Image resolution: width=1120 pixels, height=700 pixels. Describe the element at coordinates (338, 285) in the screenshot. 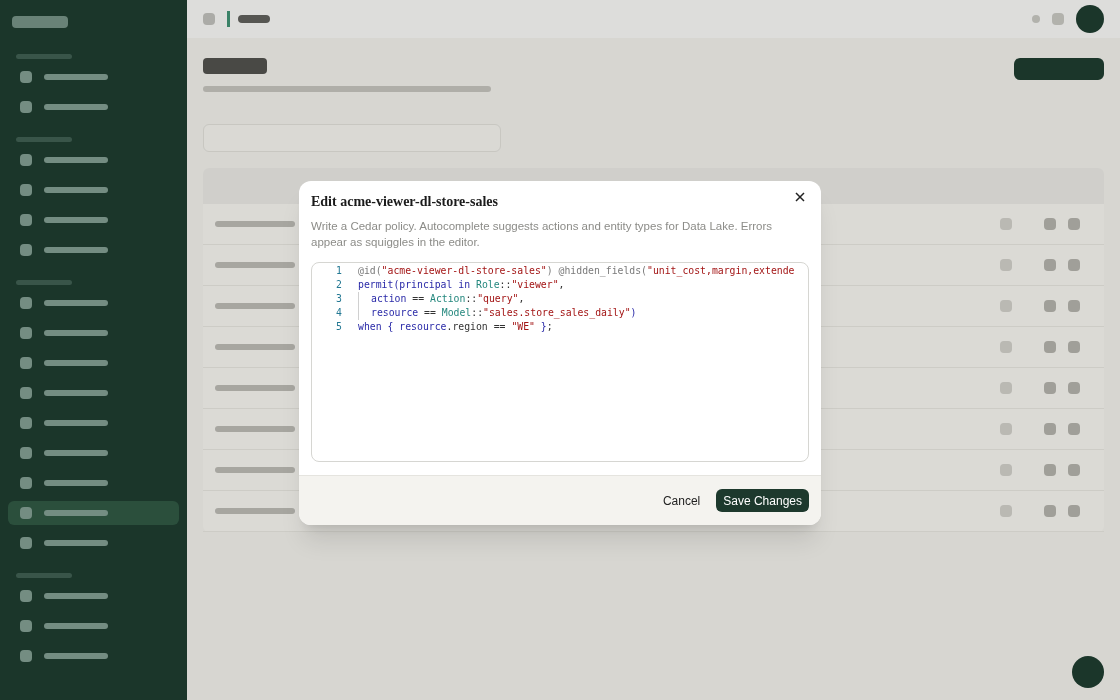

I see `line-number: 2` at that location.